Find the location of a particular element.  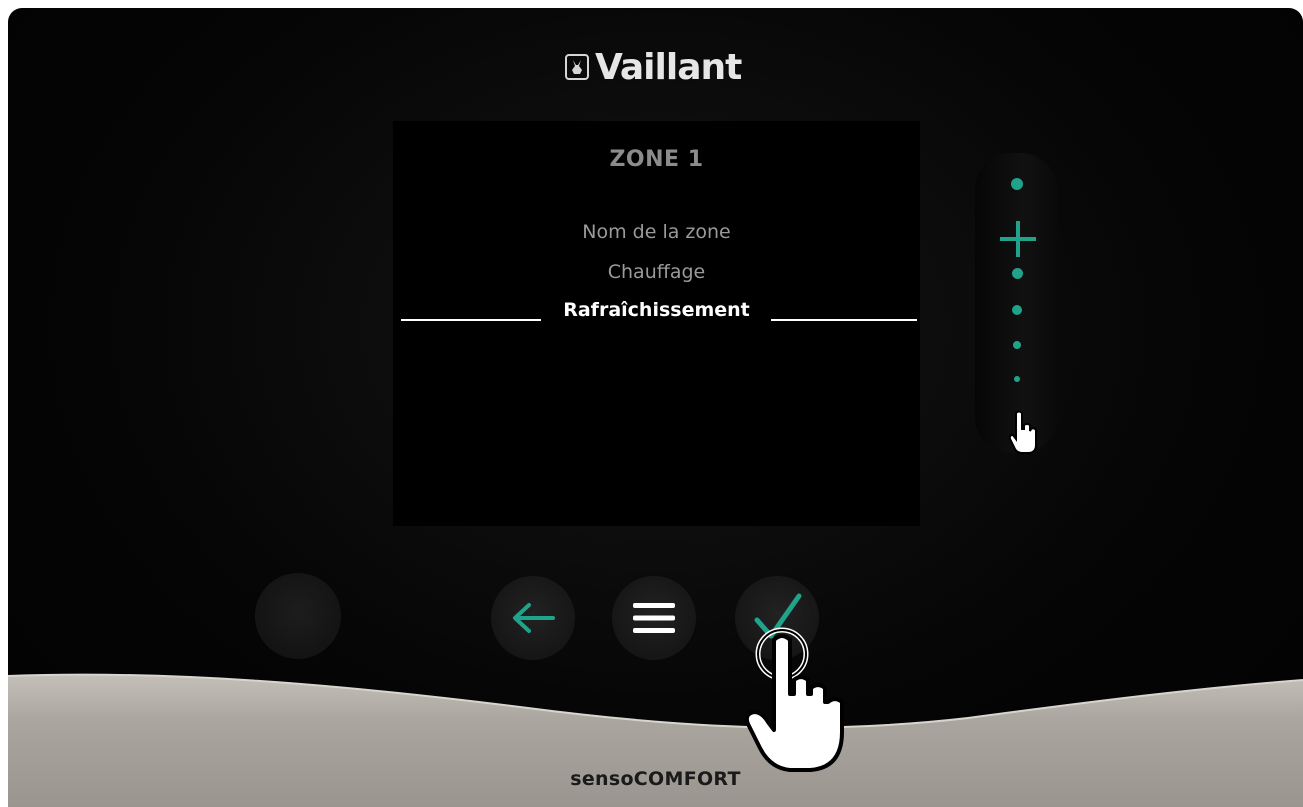

selection-line-right is located at coordinates (844, 320).